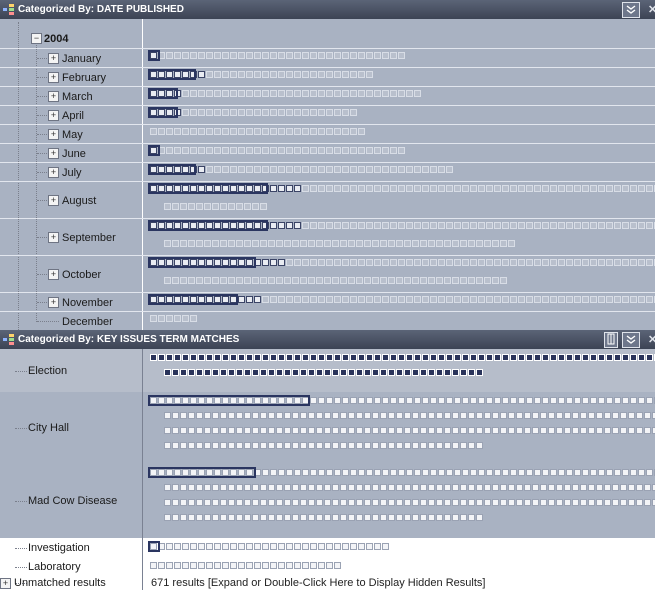  Describe the element at coordinates (327, 428) in the screenshot. I see `issue-row-city-hall: City Hall` at that location.